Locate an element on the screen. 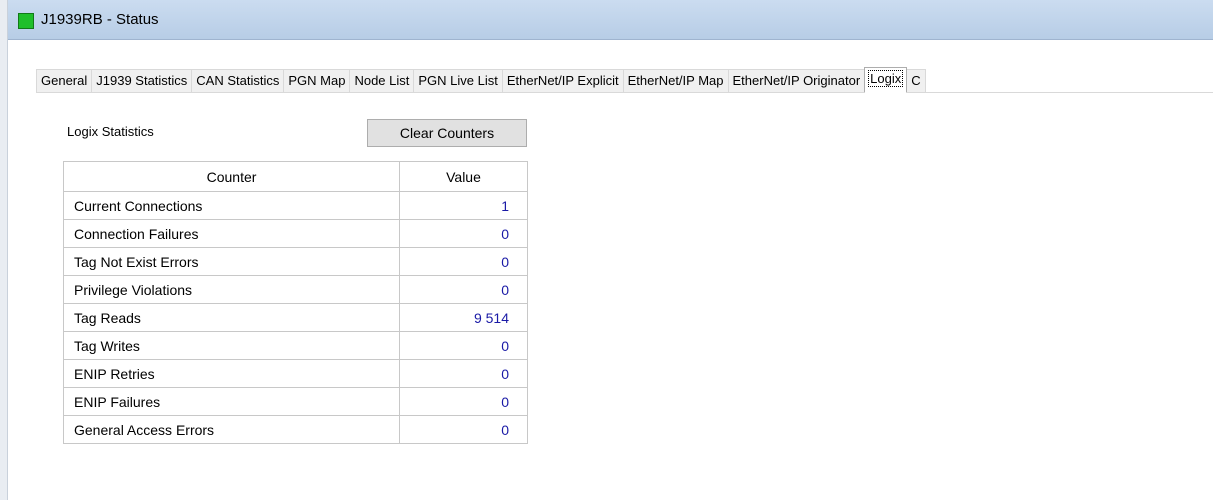 This screenshot has height=500, width=1213. tab-pgn-map: PGN Map is located at coordinates (317, 81).